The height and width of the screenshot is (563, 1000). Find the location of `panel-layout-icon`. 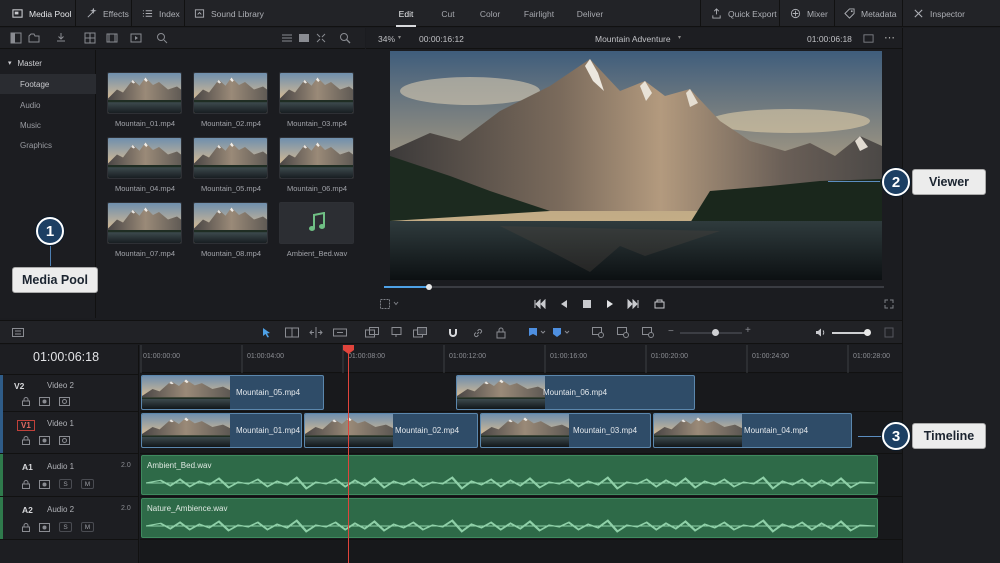

panel-layout-icon is located at coordinates (16, 38).